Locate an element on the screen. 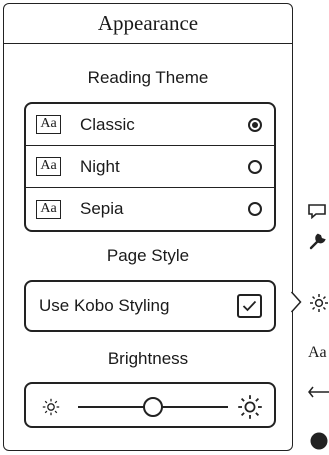 Image resolution: width=329 pixels, height=455 pixels. slider-thumb is located at coordinates (153, 407).